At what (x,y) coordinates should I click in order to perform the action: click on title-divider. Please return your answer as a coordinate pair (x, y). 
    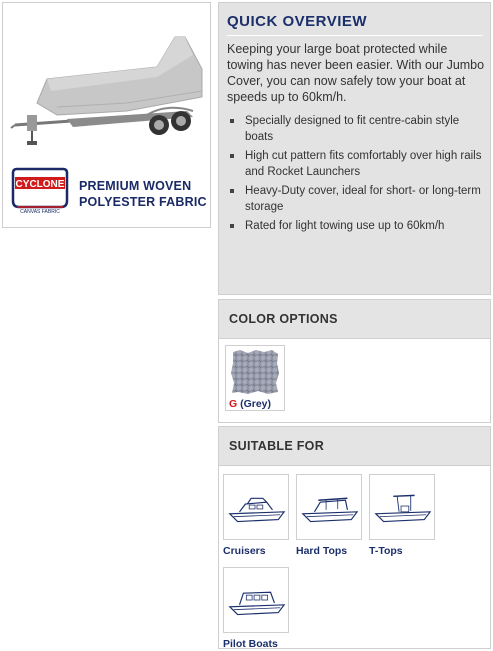
    Looking at the image, I should click on (355, 35).